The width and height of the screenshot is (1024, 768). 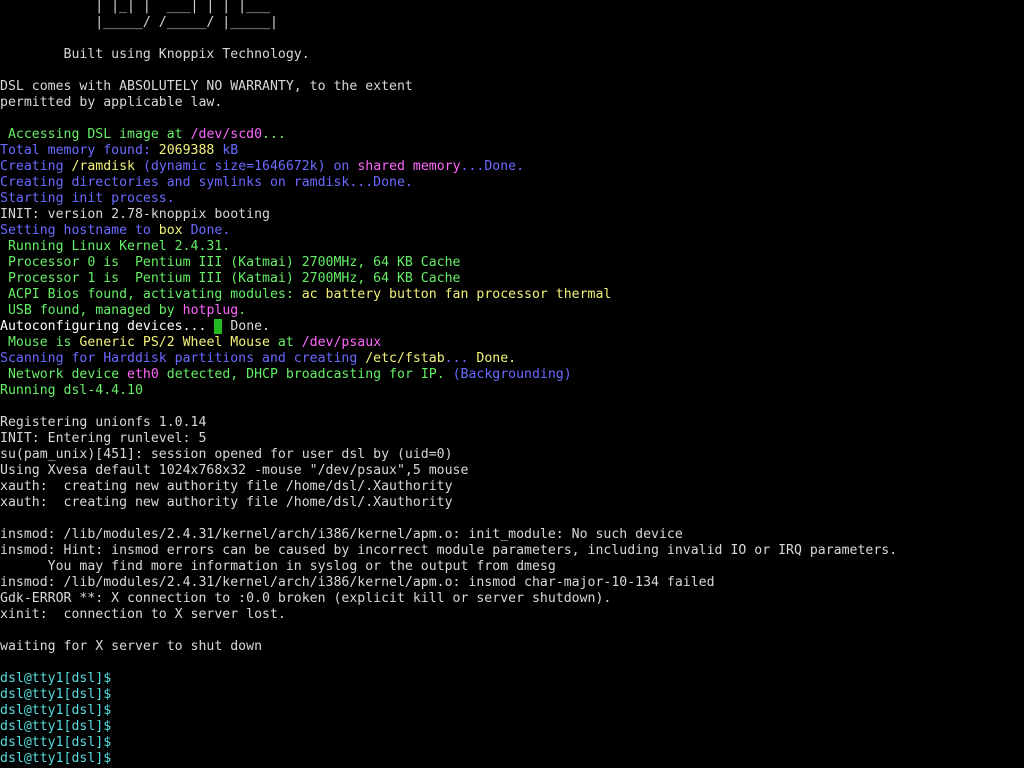 I want to click on console-text: ACPI Bios found, activating modules:, so click(x=151, y=294).